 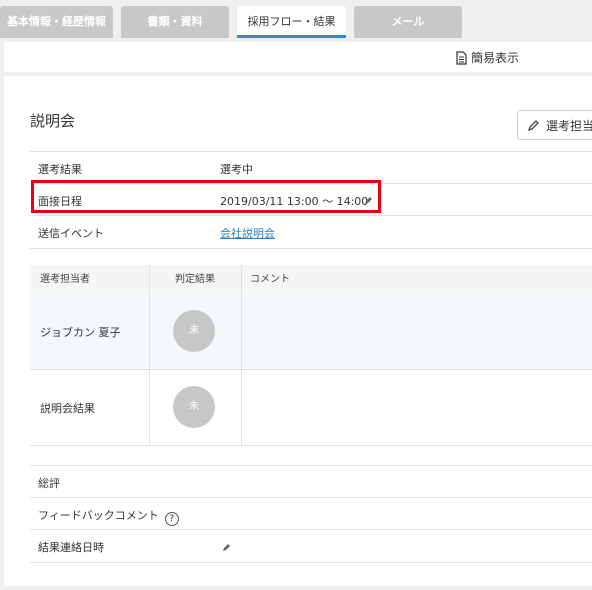 I want to click on tab-recruit-flow: 採用フロー・結果, so click(x=291, y=22).